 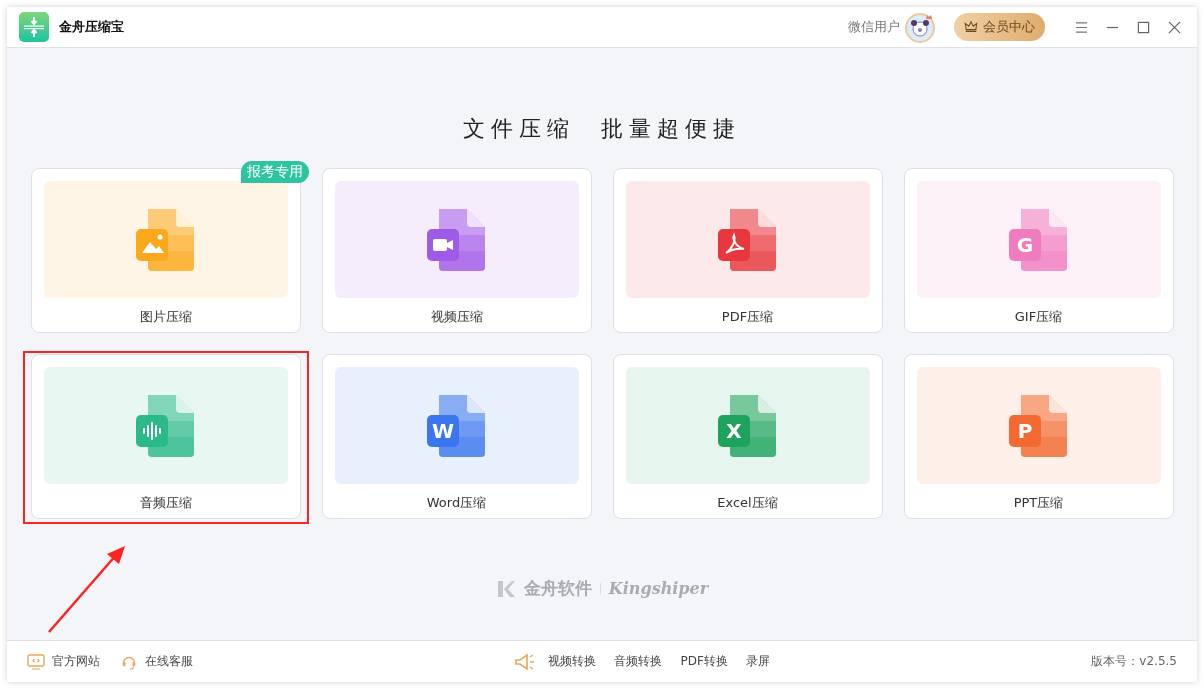 I want to click on tool-card: X Excel压缩, so click(x=747, y=436).